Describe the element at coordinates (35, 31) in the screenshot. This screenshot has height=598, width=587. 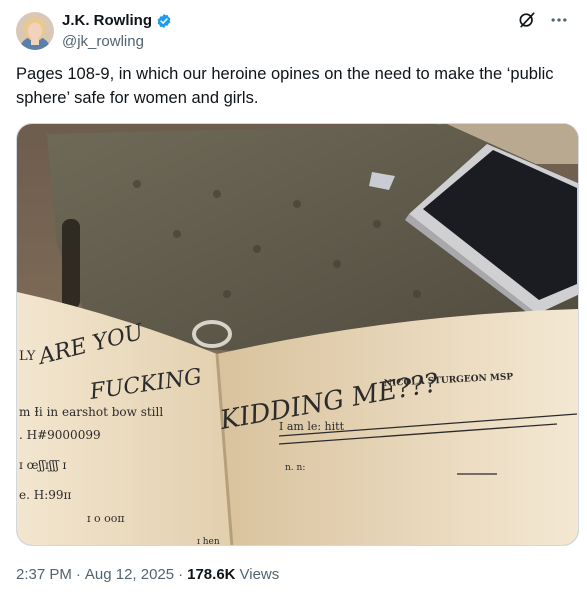
I see `avatar` at that location.